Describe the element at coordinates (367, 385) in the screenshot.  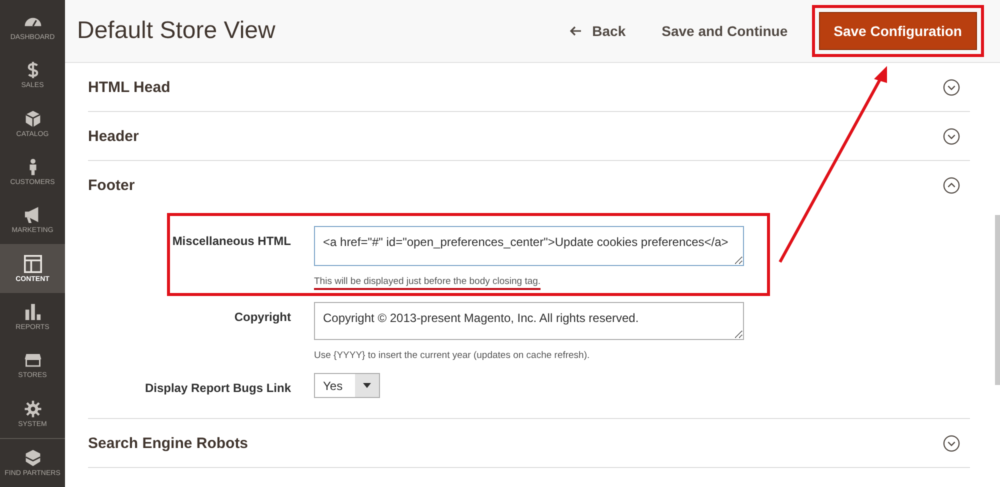
I see `caret-icon` at that location.